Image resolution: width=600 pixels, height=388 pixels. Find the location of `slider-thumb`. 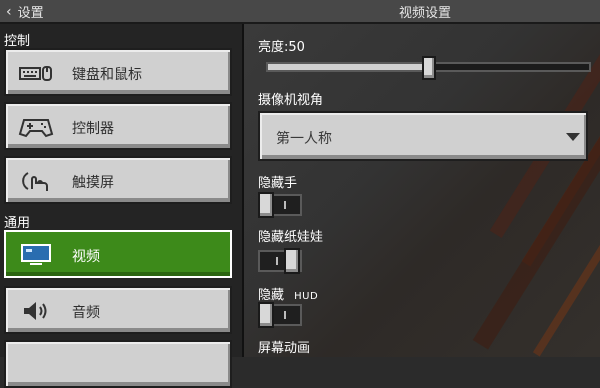

slider-thumb is located at coordinates (428, 68).